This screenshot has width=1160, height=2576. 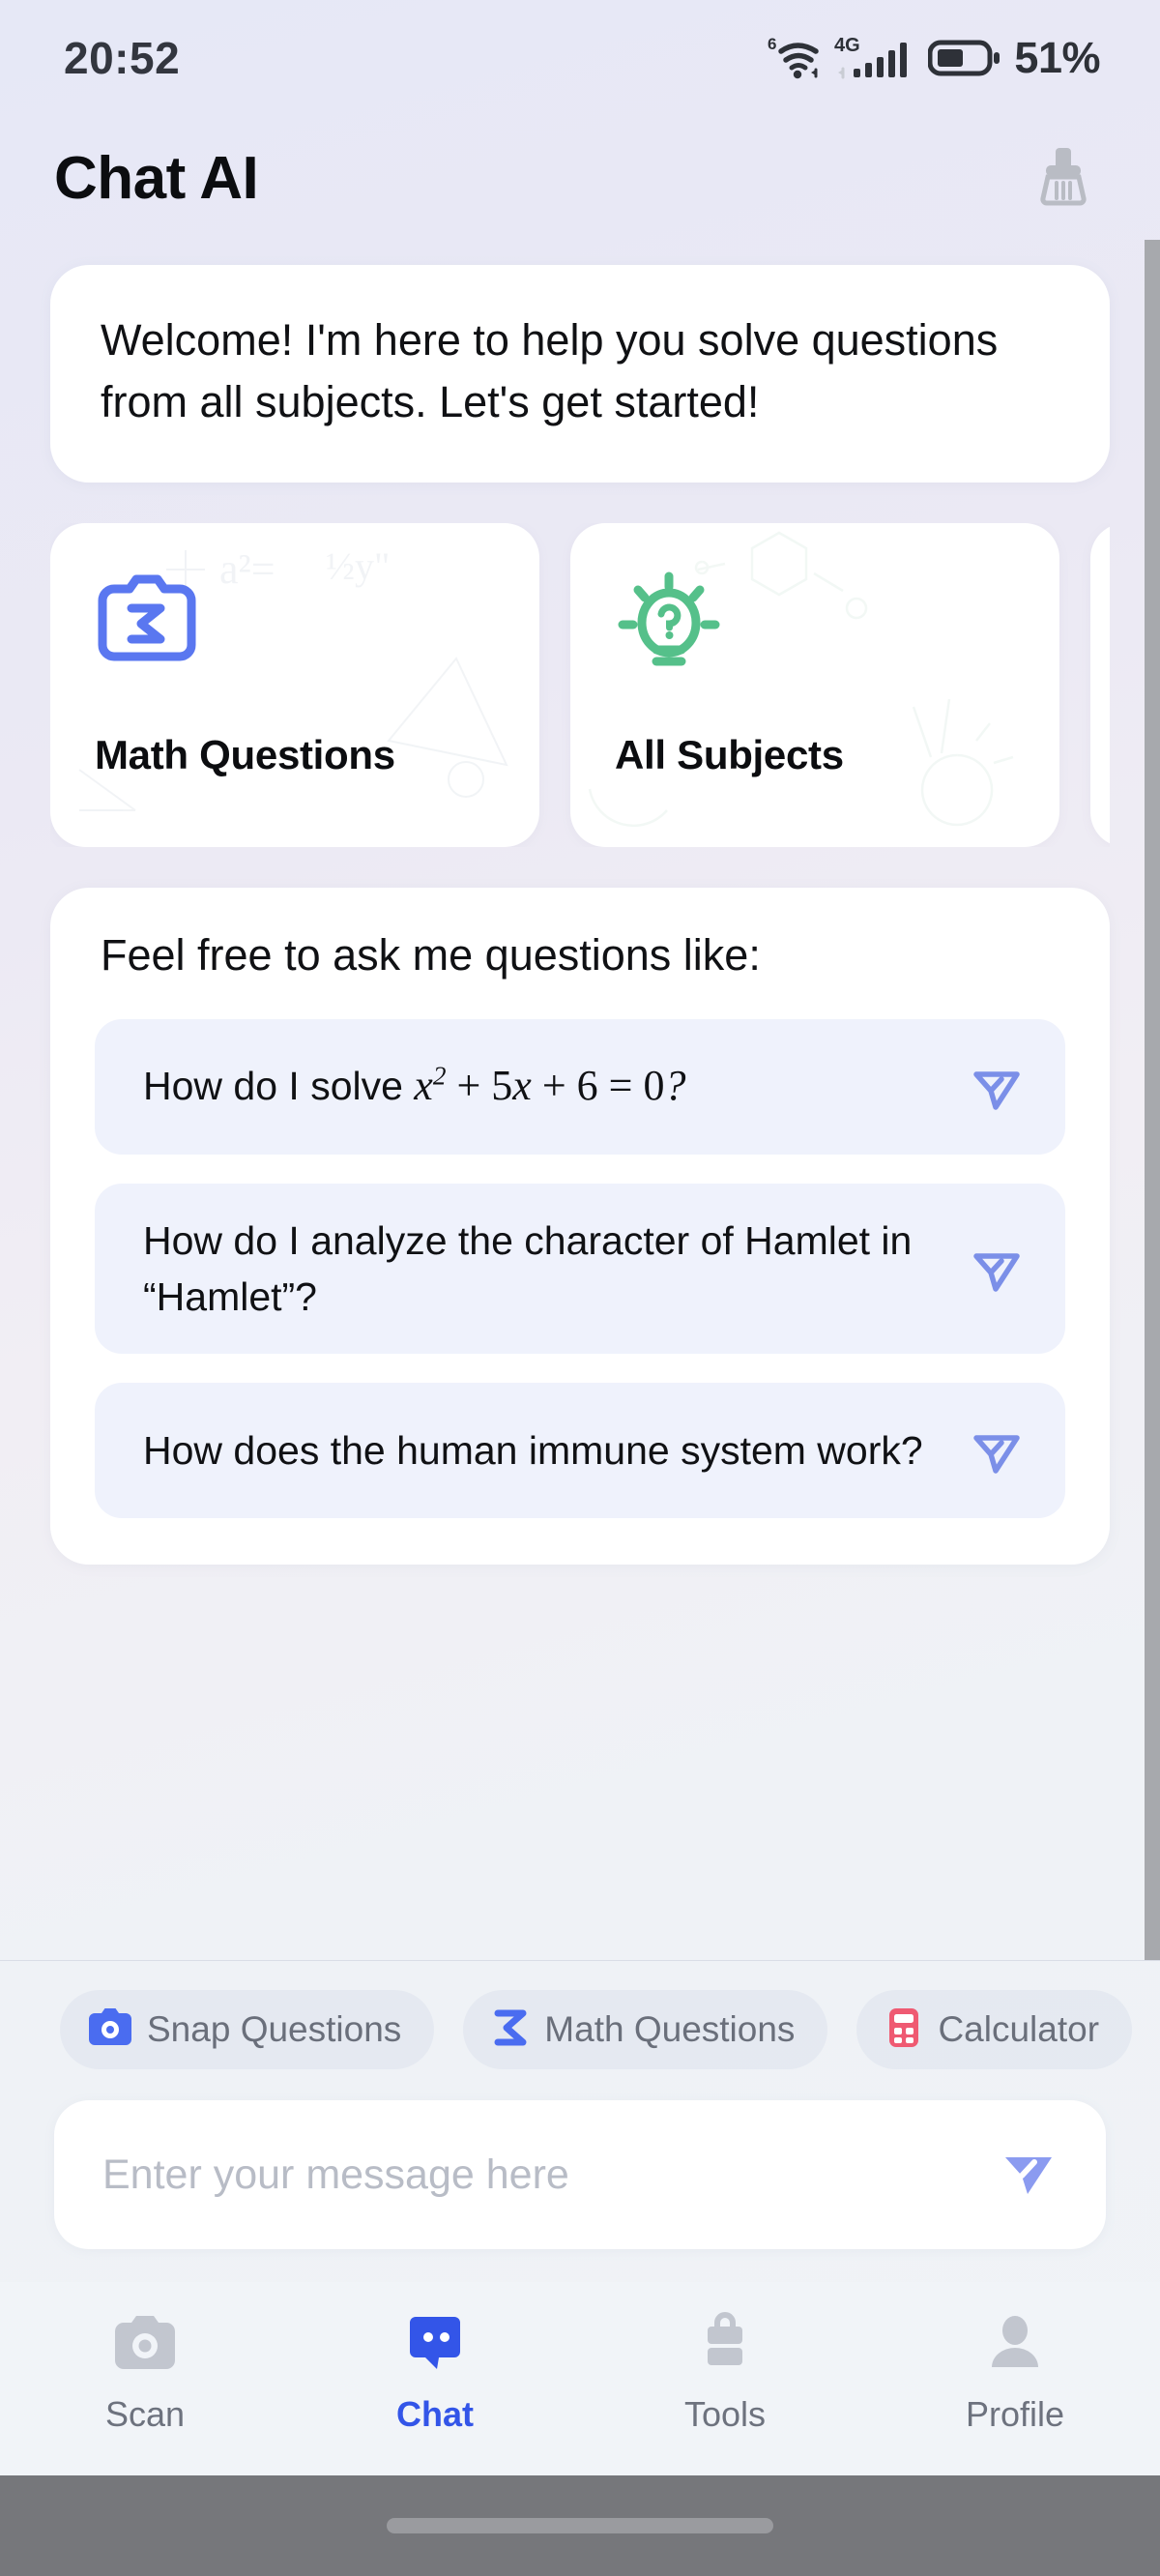 I want to click on broom-icon, so click(x=1063, y=178).